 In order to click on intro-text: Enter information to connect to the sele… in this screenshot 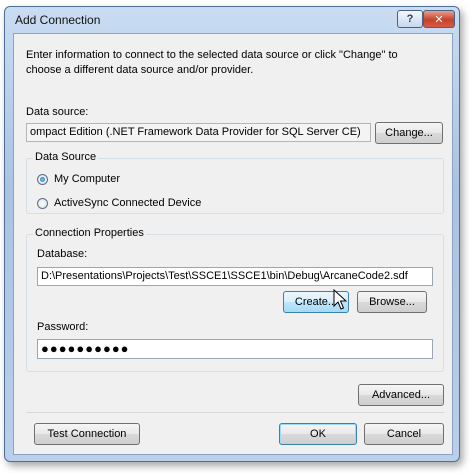, I will do `click(212, 62)`.